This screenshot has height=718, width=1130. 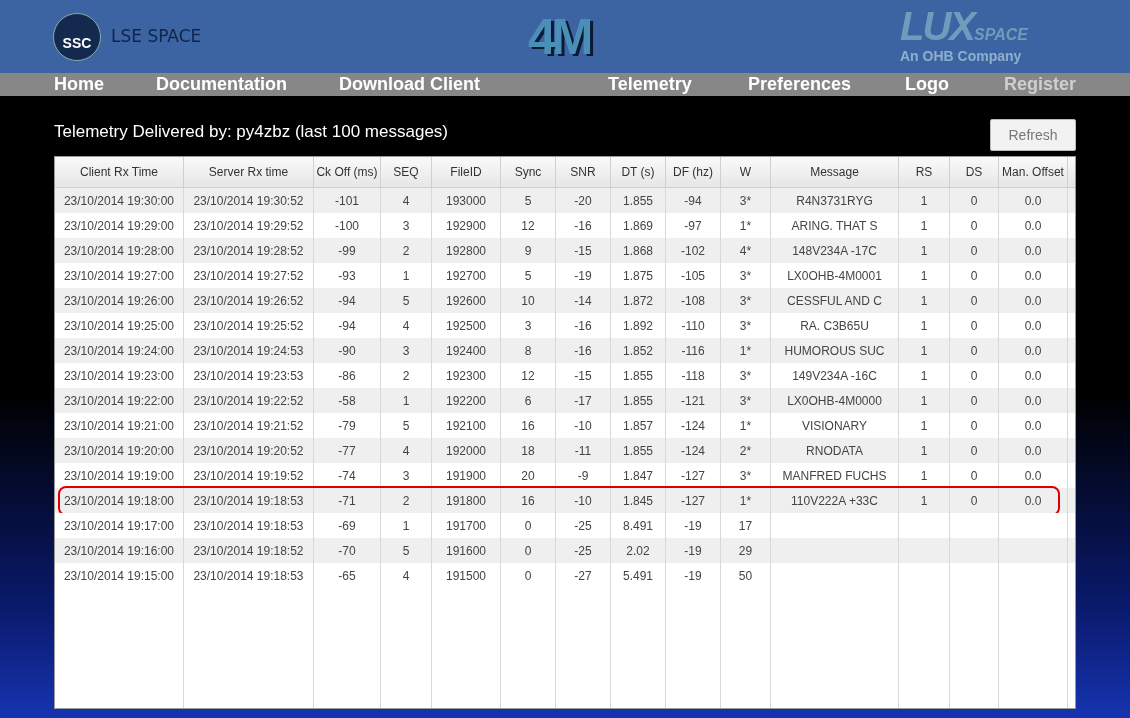 I want to click on table-cell-text: 20, so click(x=528, y=476).